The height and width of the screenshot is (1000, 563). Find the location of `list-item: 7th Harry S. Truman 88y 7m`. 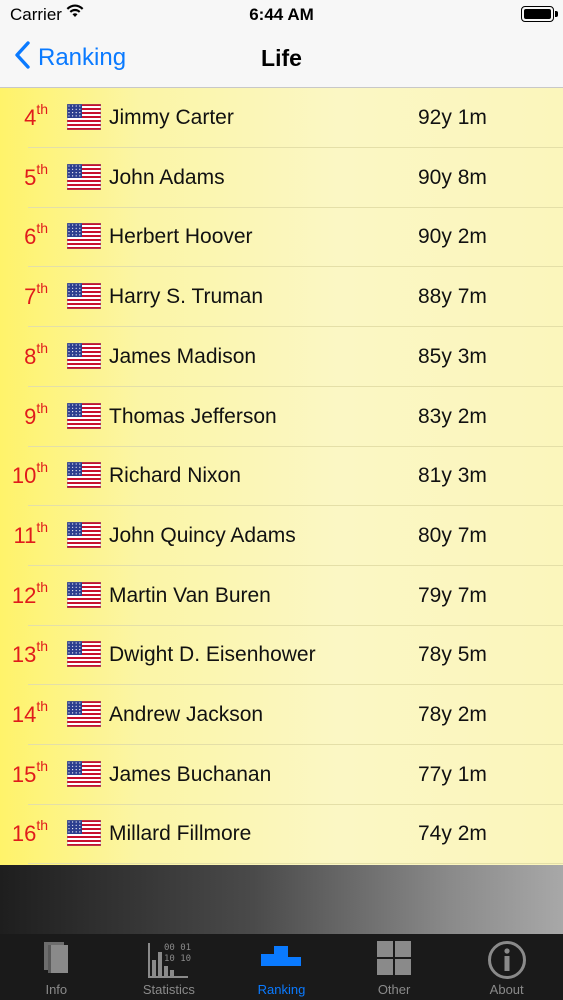

list-item: 7th Harry S. Truman 88y 7m is located at coordinates (281, 297).